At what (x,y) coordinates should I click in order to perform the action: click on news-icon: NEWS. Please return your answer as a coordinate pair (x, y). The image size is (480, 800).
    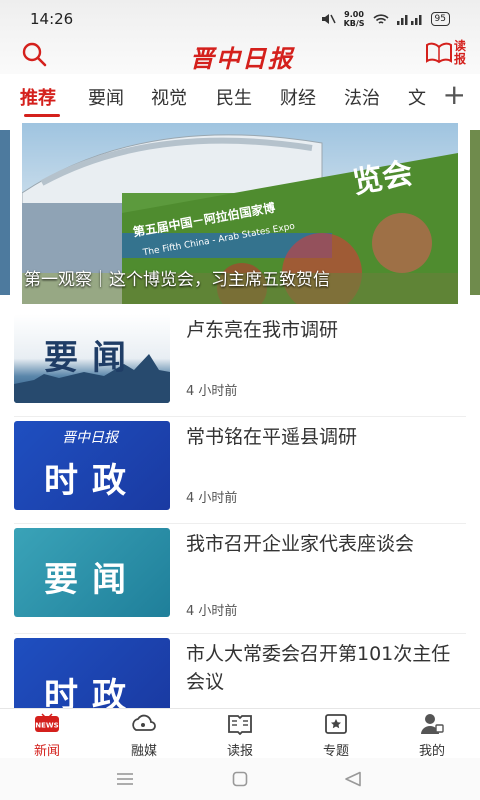
    Looking at the image, I should click on (47, 722).